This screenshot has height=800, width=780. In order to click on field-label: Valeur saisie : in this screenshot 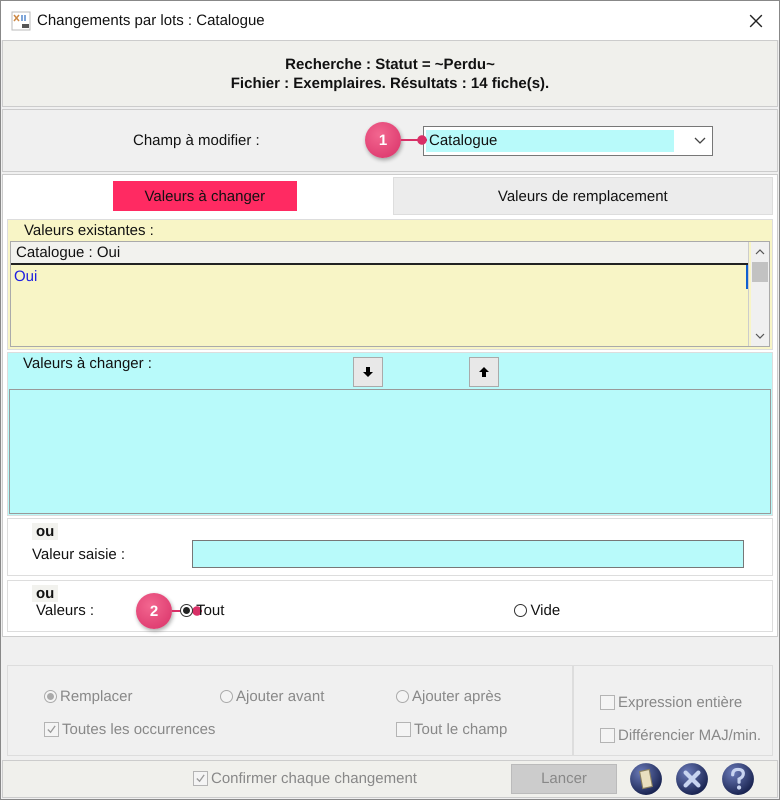, I will do `click(79, 554)`.